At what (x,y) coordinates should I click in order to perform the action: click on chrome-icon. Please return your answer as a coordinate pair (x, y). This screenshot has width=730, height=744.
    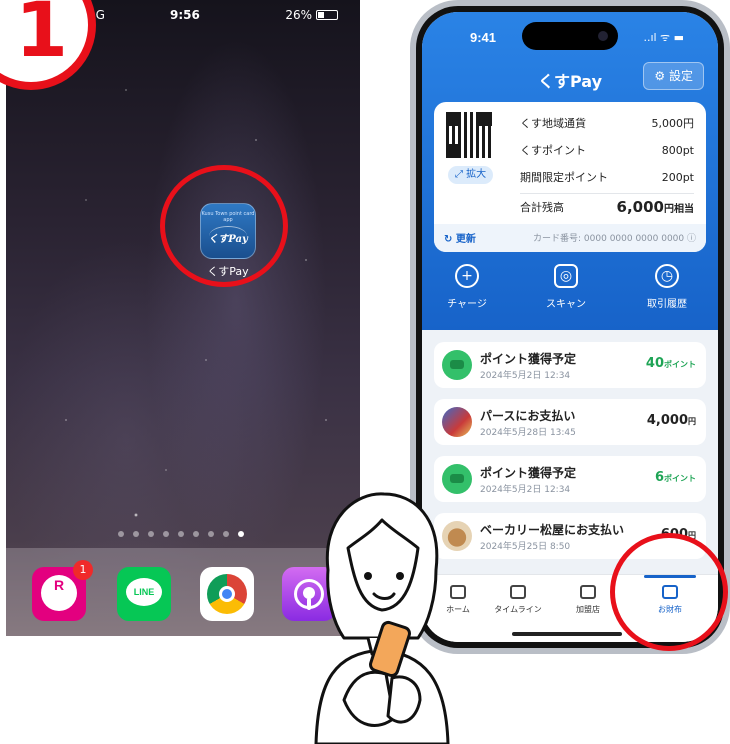
    Looking at the image, I should click on (227, 594).